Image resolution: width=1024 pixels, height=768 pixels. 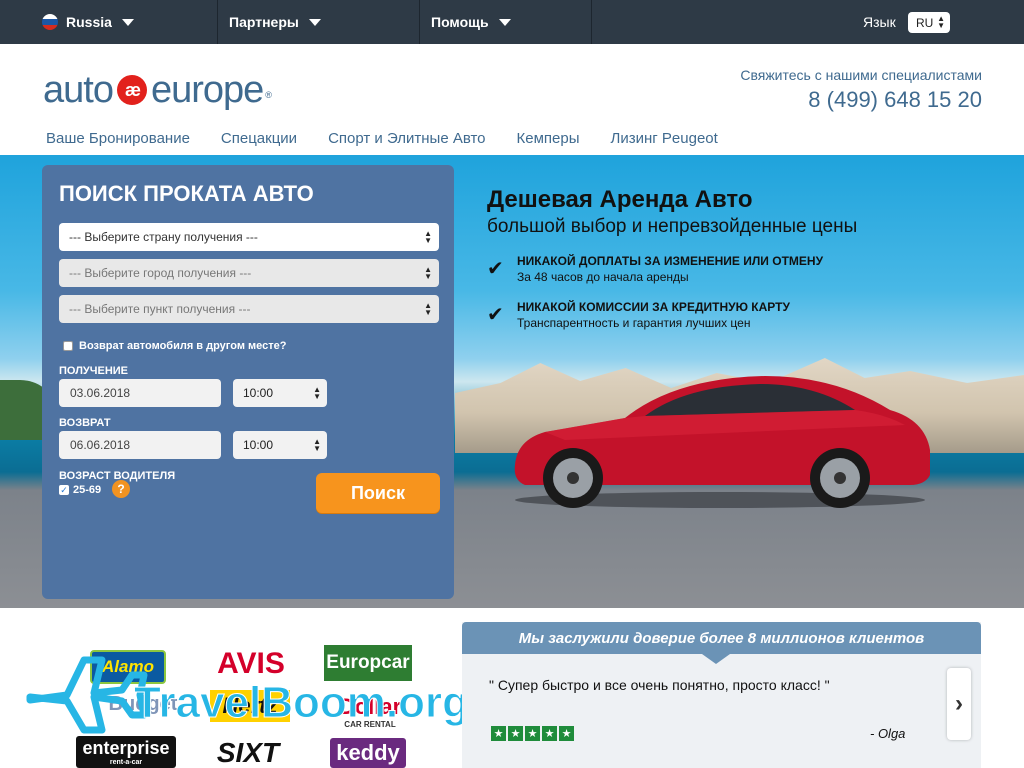 I want to click on chevron-right-icon: ›, so click(x=959, y=703).